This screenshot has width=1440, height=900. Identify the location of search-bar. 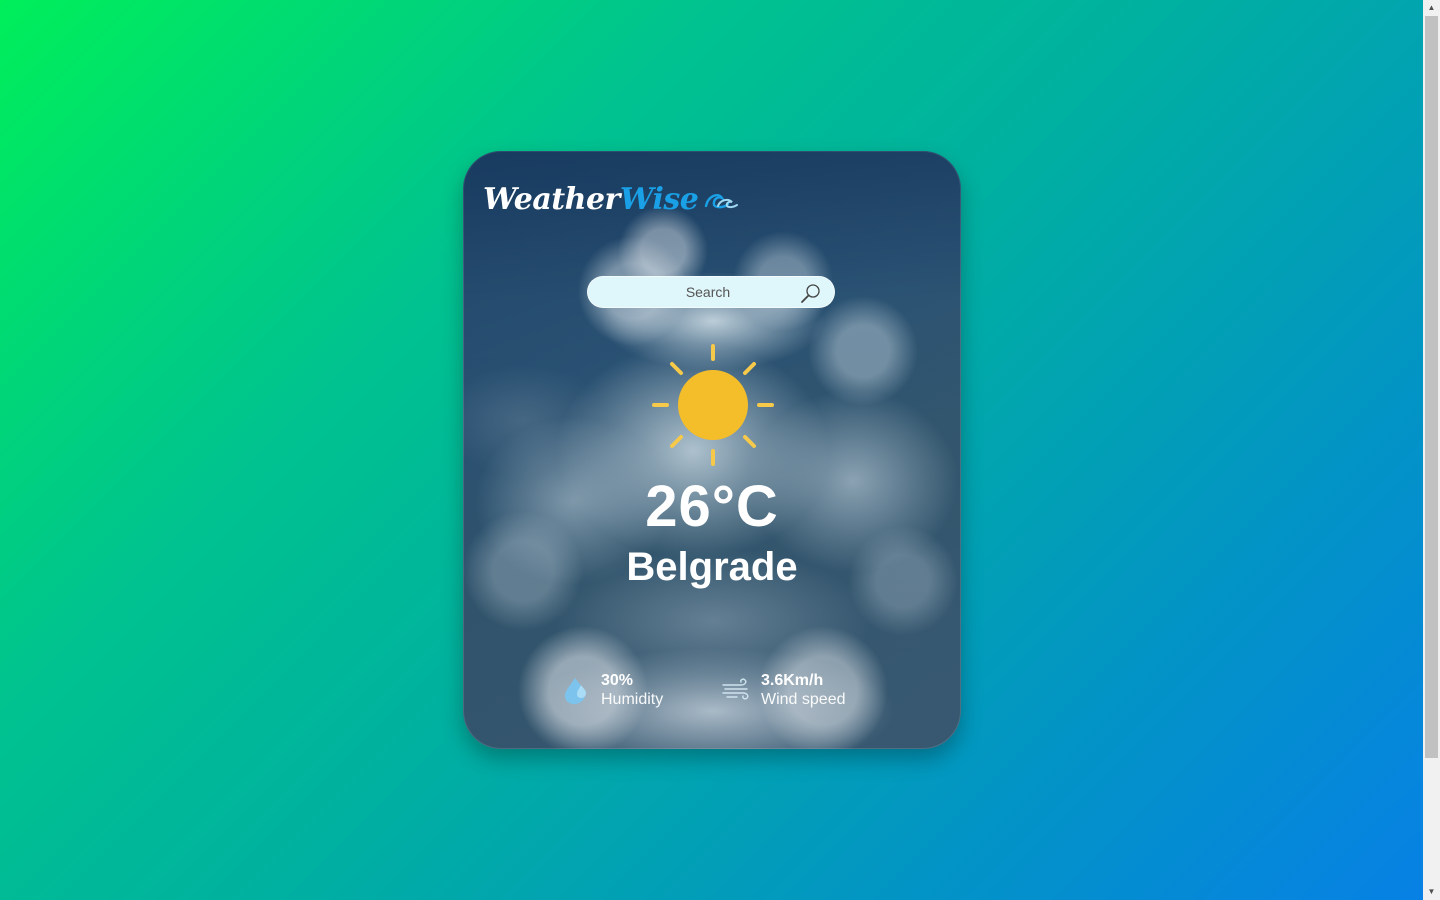
(711, 292).